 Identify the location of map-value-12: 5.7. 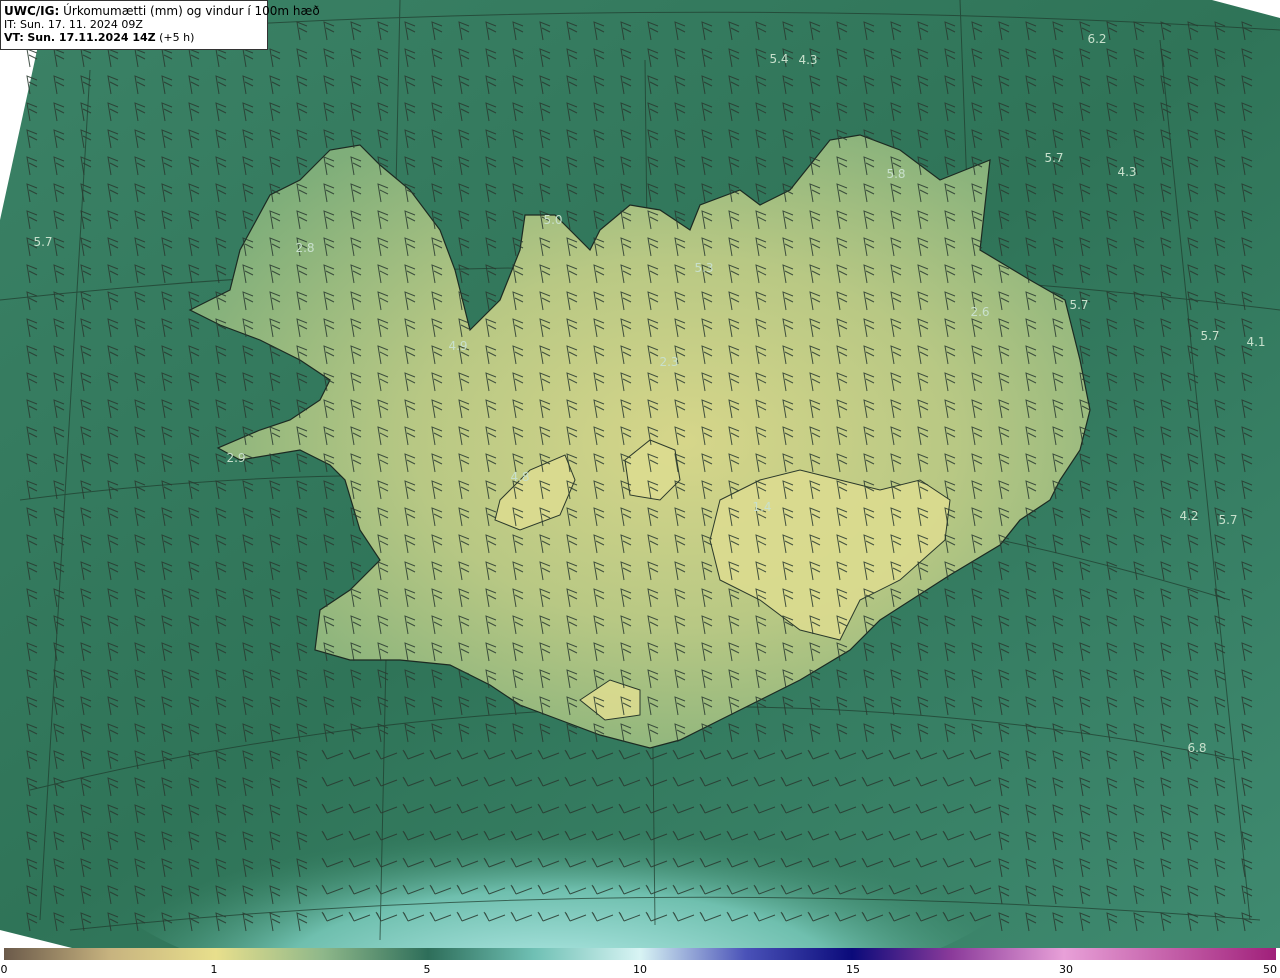
(1209, 336).